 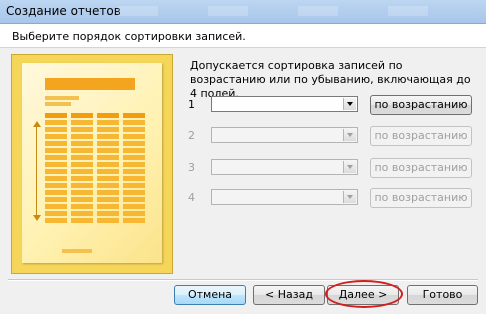 What do you see at coordinates (421, 198) in the screenshot?
I see `sort-order-button-4: по возрастанию` at bounding box center [421, 198].